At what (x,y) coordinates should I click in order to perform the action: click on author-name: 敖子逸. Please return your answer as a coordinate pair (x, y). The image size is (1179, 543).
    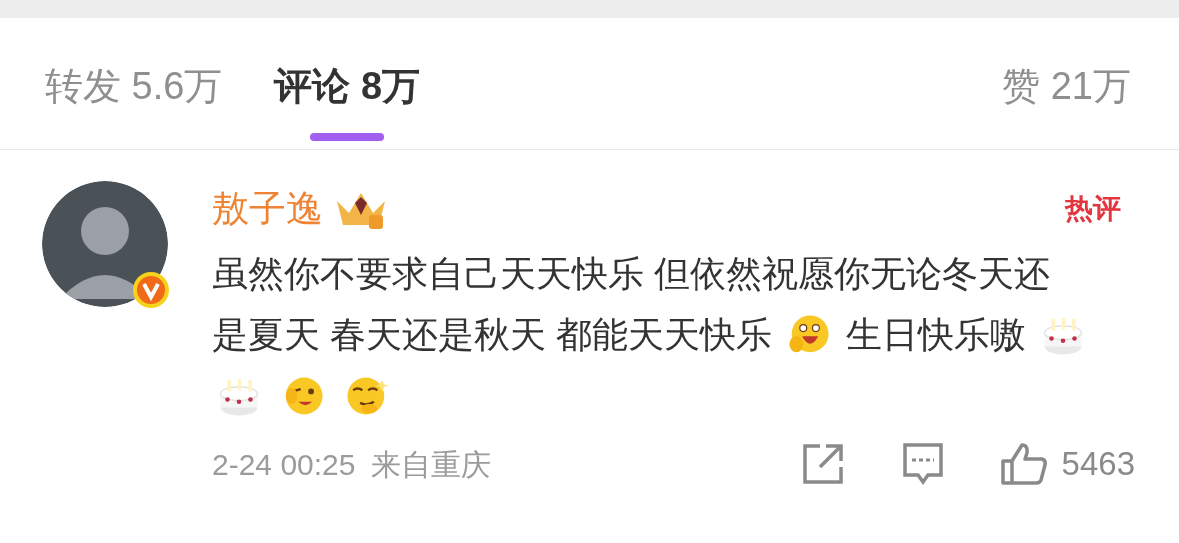
    Looking at the image, I should click on (267, 209).